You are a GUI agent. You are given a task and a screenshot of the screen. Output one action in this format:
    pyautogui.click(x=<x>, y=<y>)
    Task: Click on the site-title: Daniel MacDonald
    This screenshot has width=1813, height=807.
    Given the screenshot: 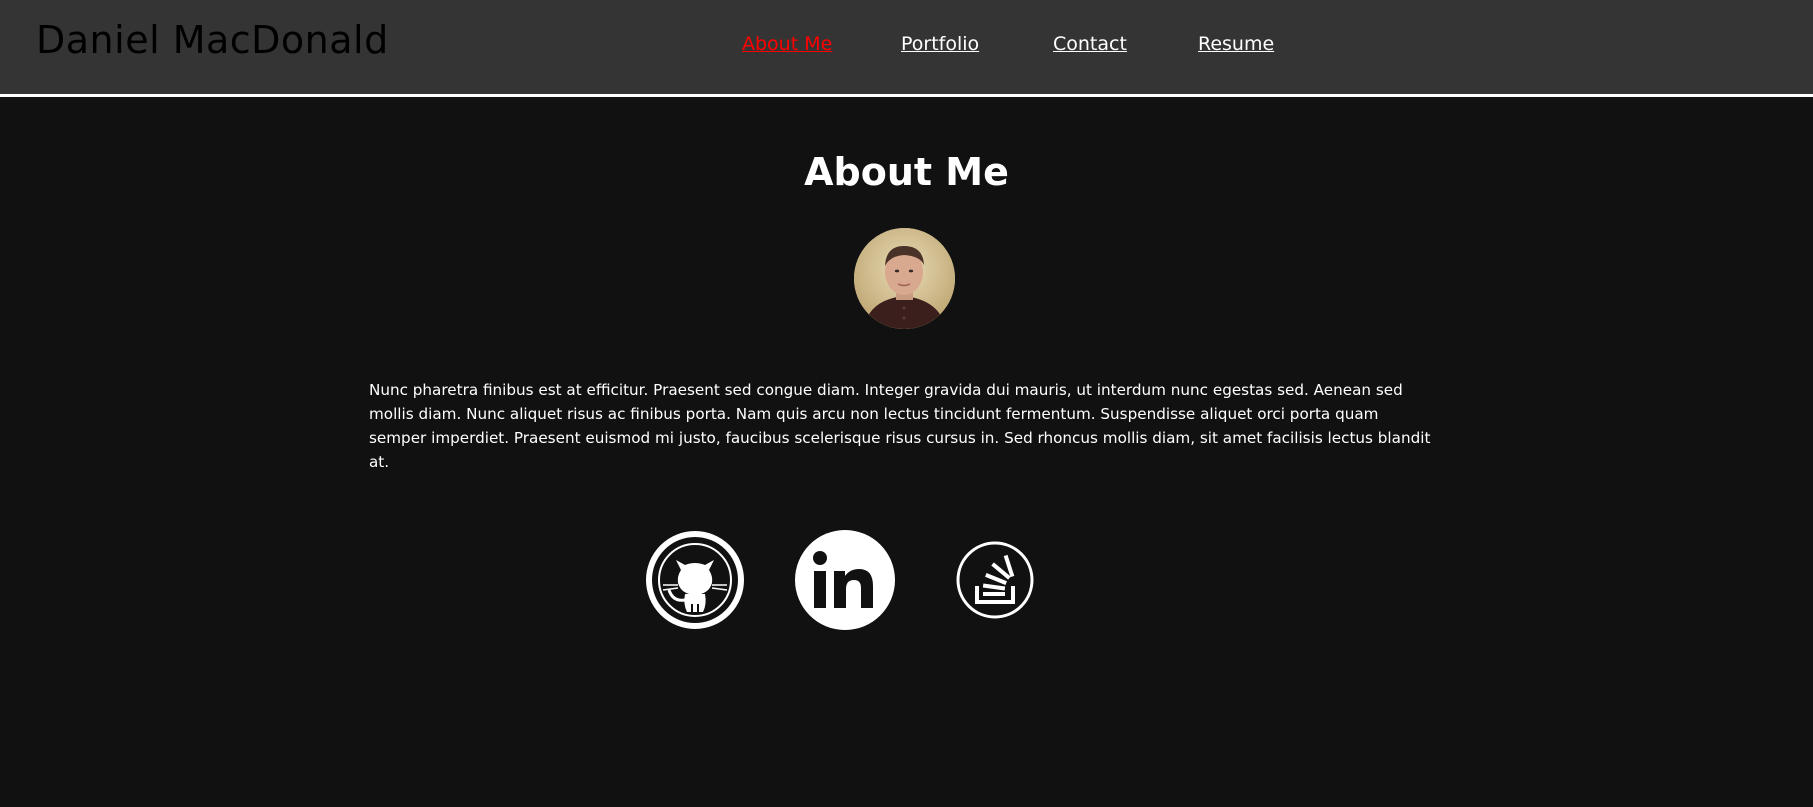 What is the action you would take?
    pyautogui.click(x=212, y=40)
    